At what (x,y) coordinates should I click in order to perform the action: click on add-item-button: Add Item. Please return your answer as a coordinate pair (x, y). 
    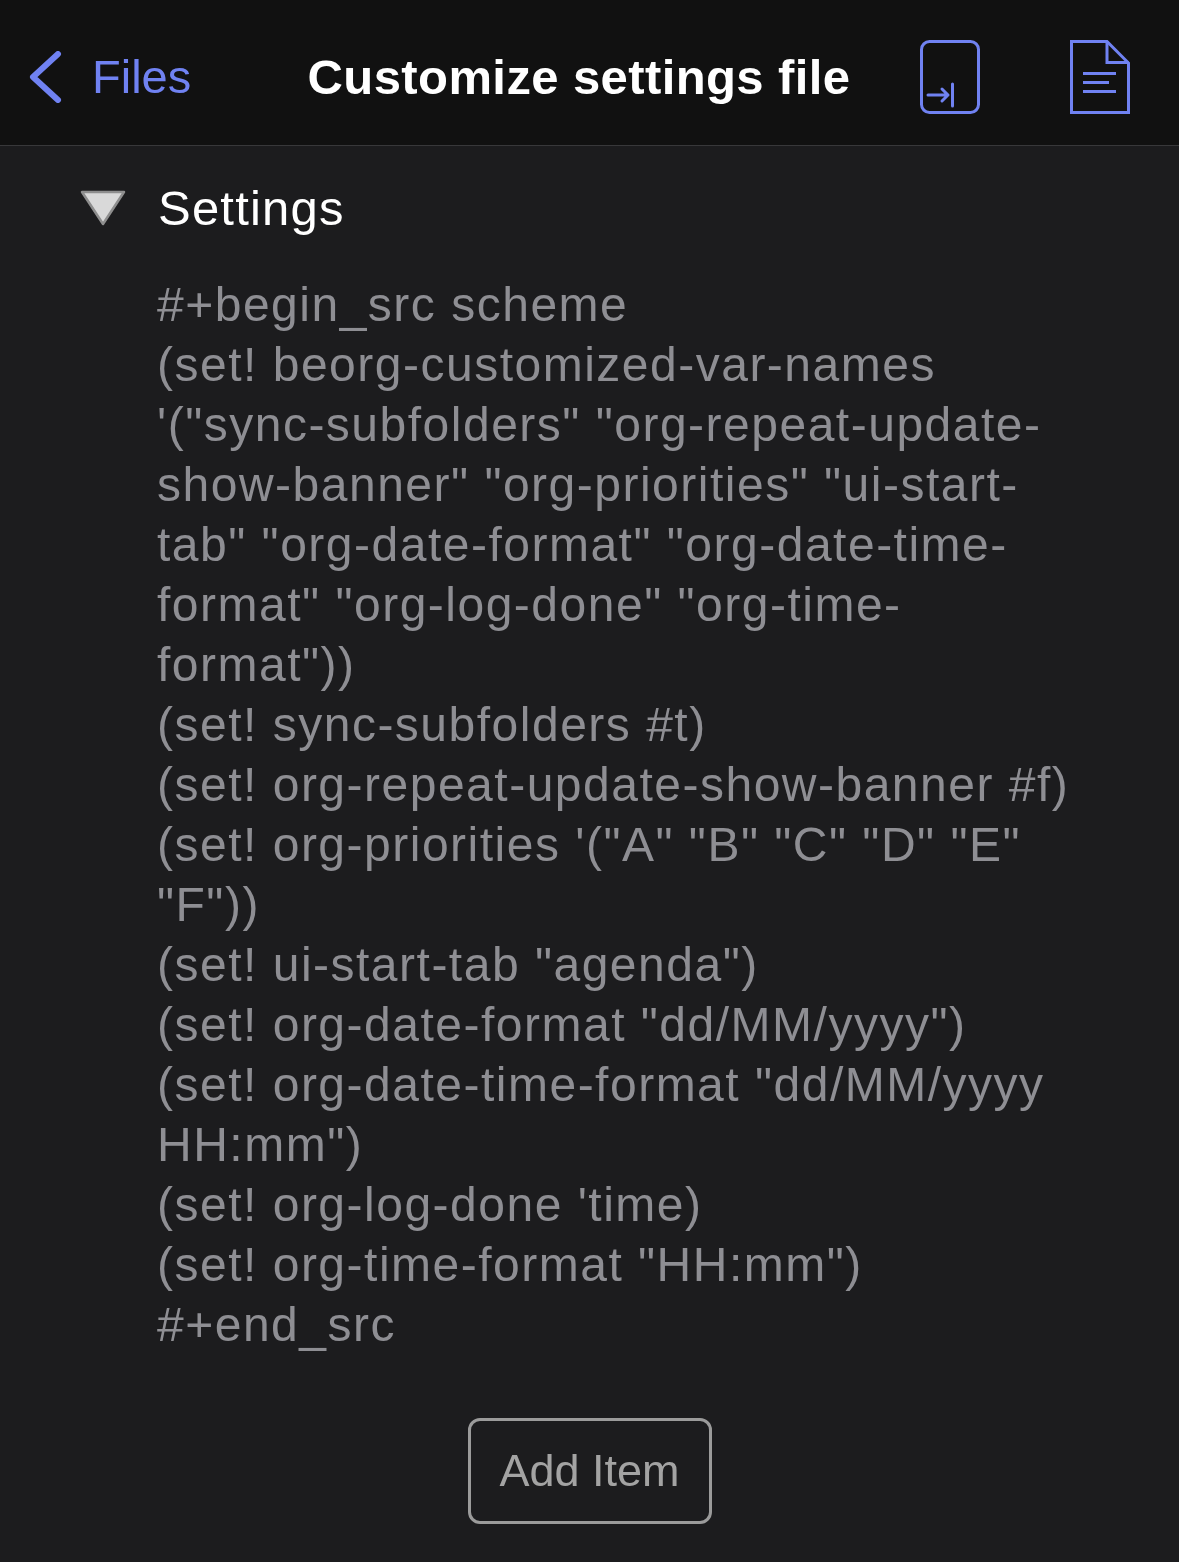
    Looking at the image, I should click on (589, 1471).